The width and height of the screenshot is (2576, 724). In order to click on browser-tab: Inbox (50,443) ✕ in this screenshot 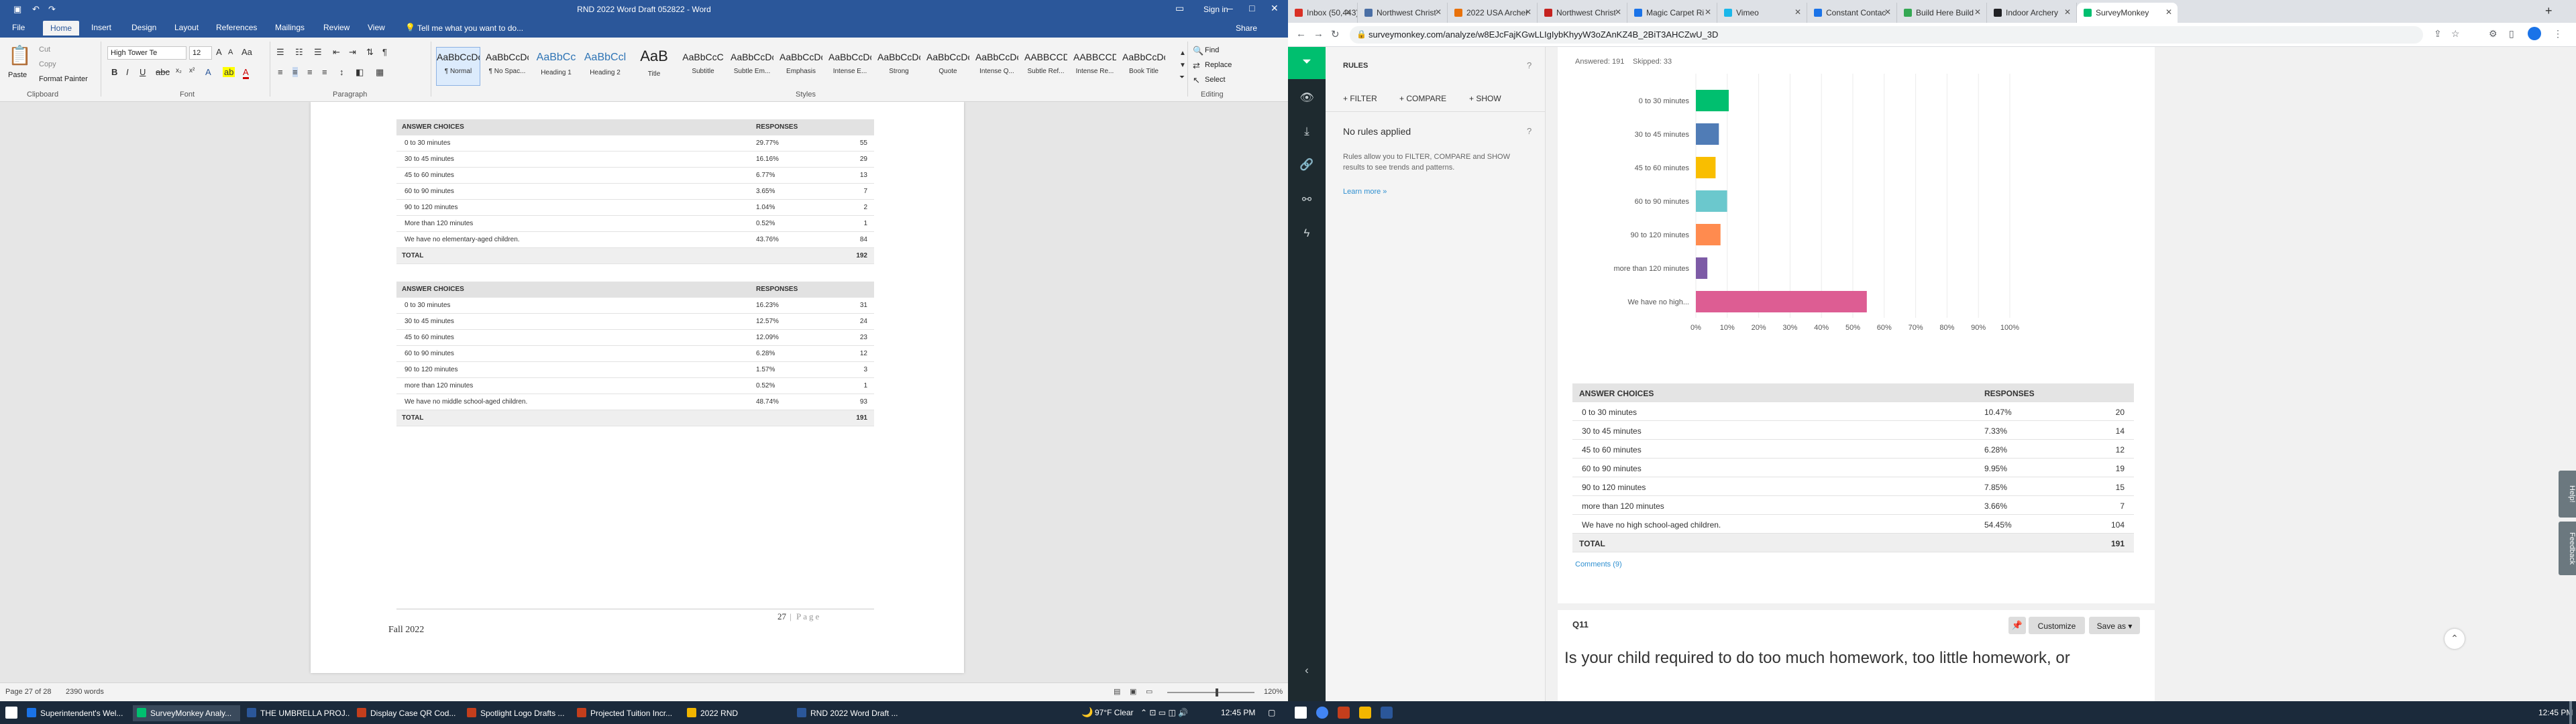, I will do `click(1323, 13)`.